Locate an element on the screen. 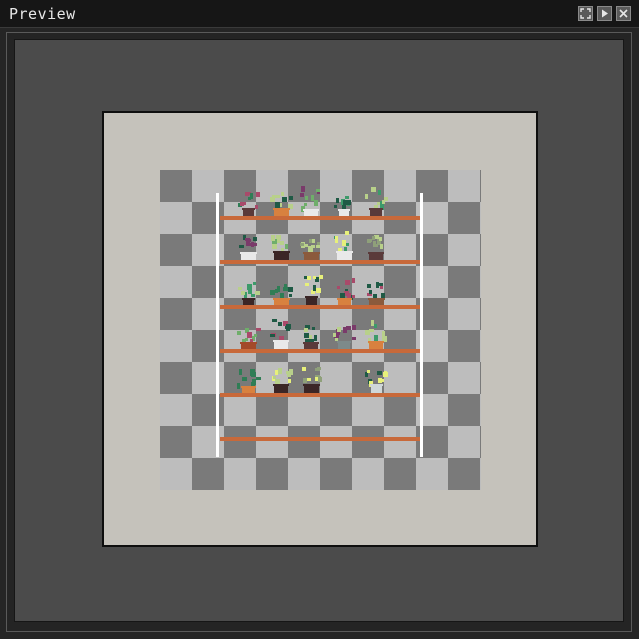 The width and height of the screenshot is (639, 639). play-icon is located at coordinates (605, 13).